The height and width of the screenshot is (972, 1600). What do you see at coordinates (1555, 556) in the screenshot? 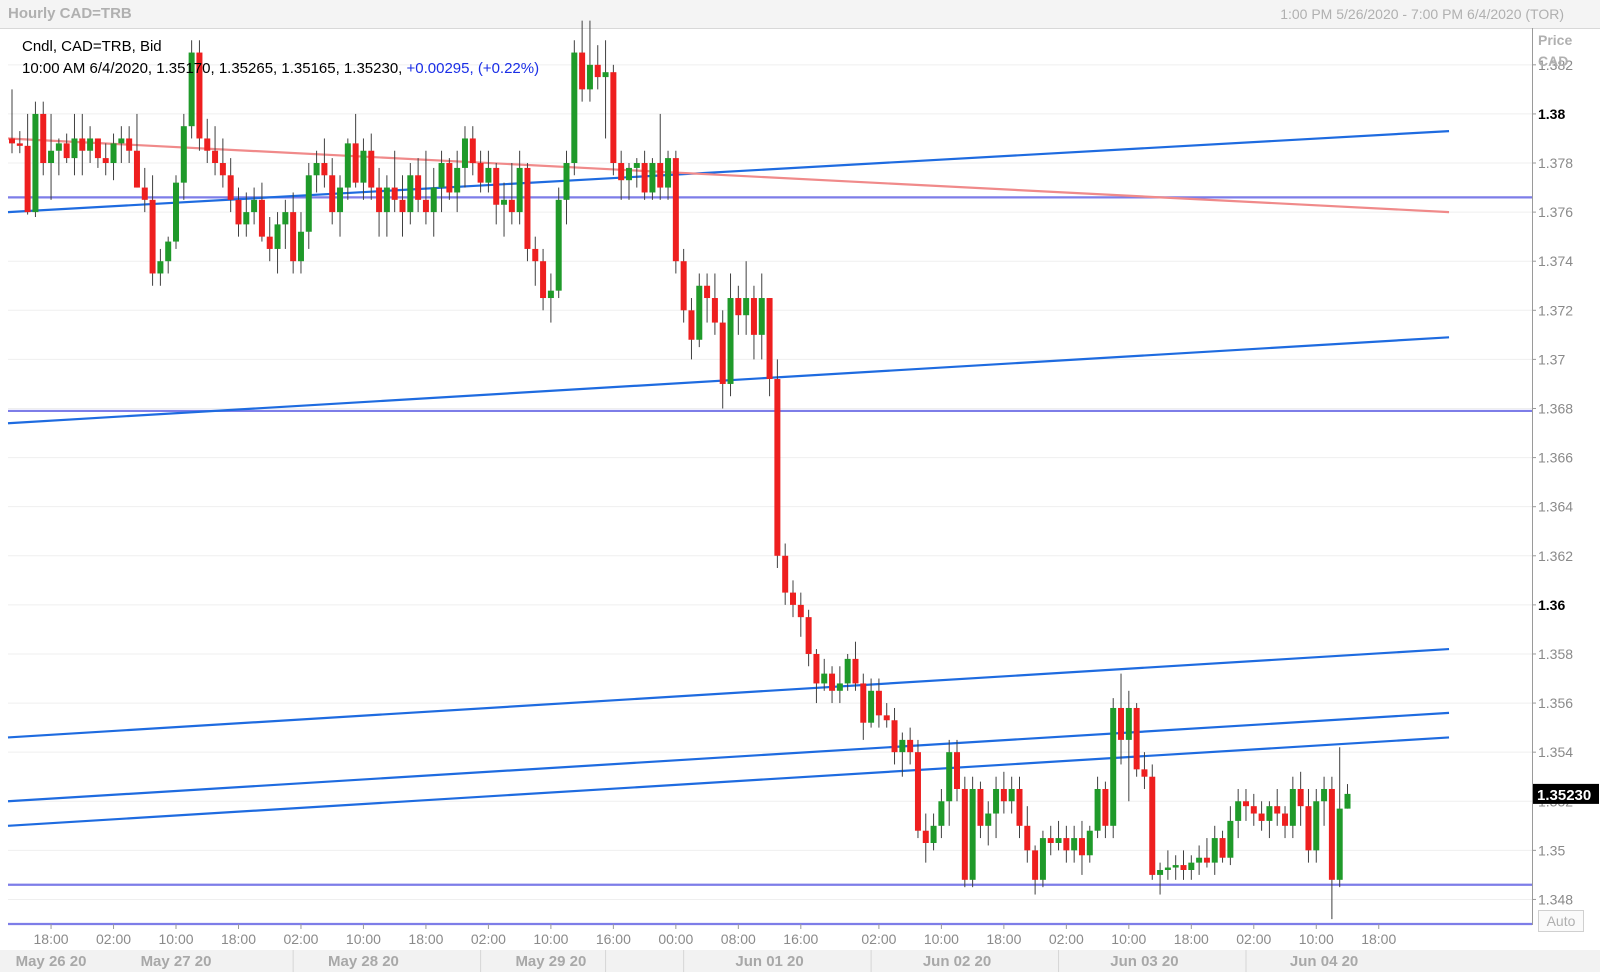
I see `price-tick-label: 1.362` at bounding box center [1555, 556].